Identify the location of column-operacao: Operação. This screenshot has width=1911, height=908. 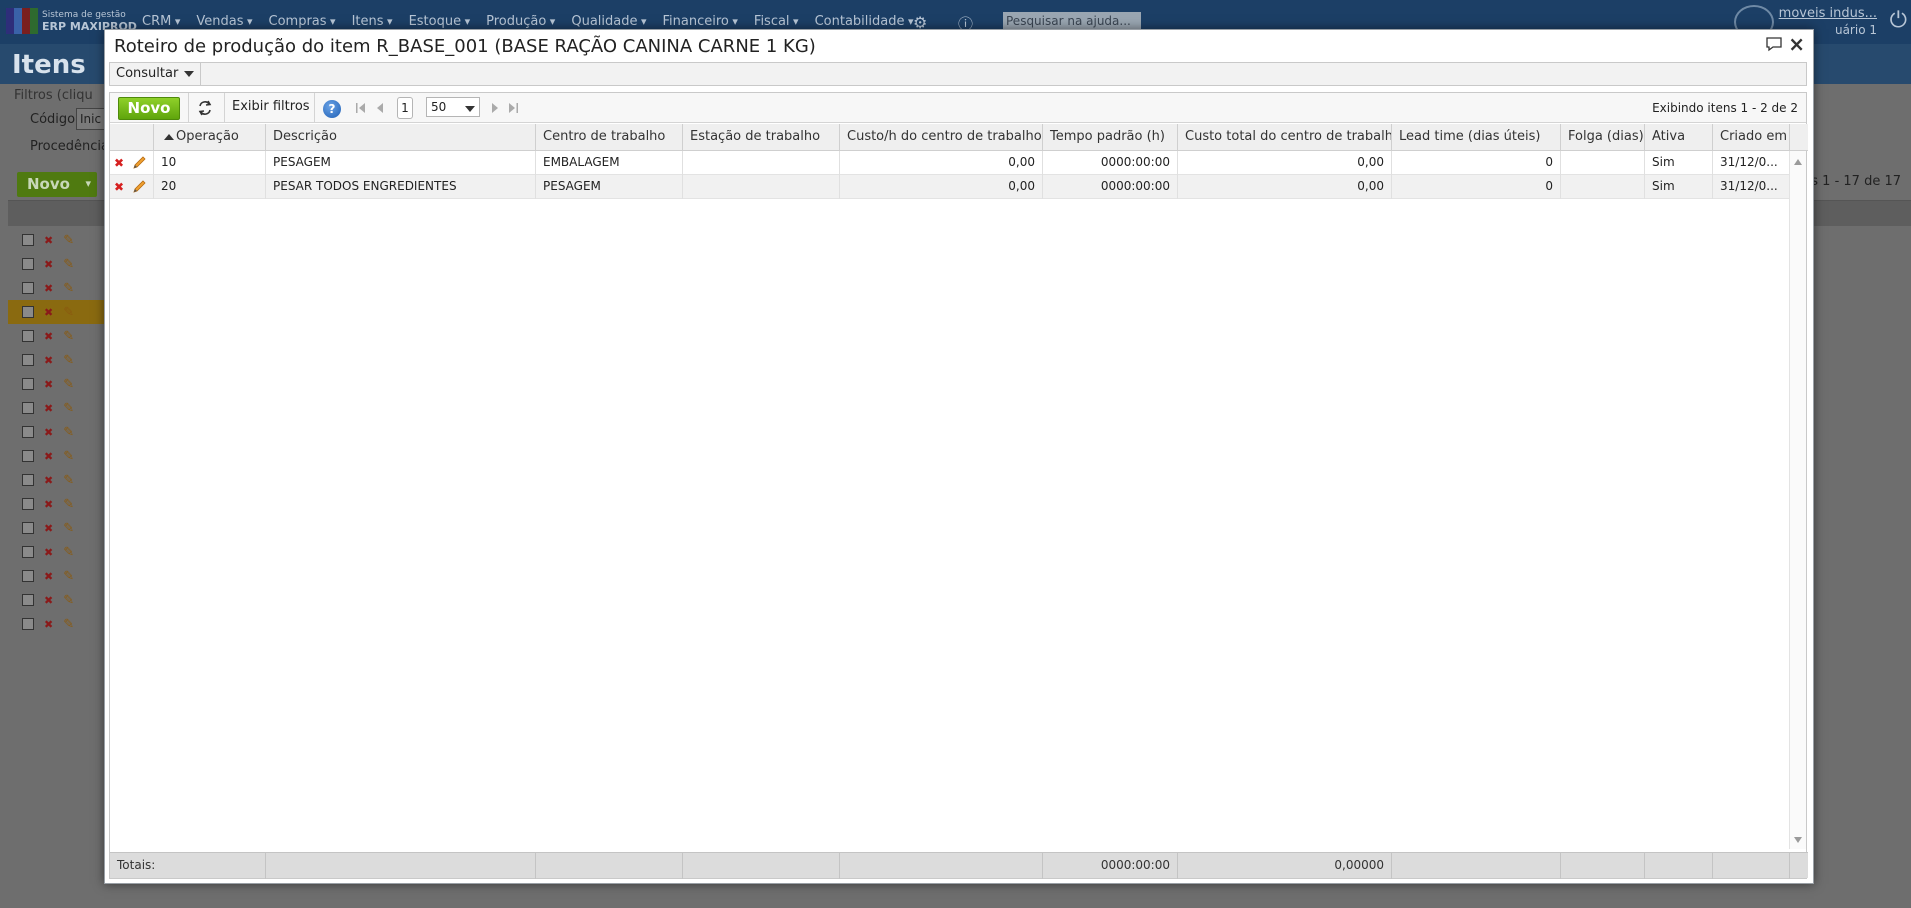
(210, 137).